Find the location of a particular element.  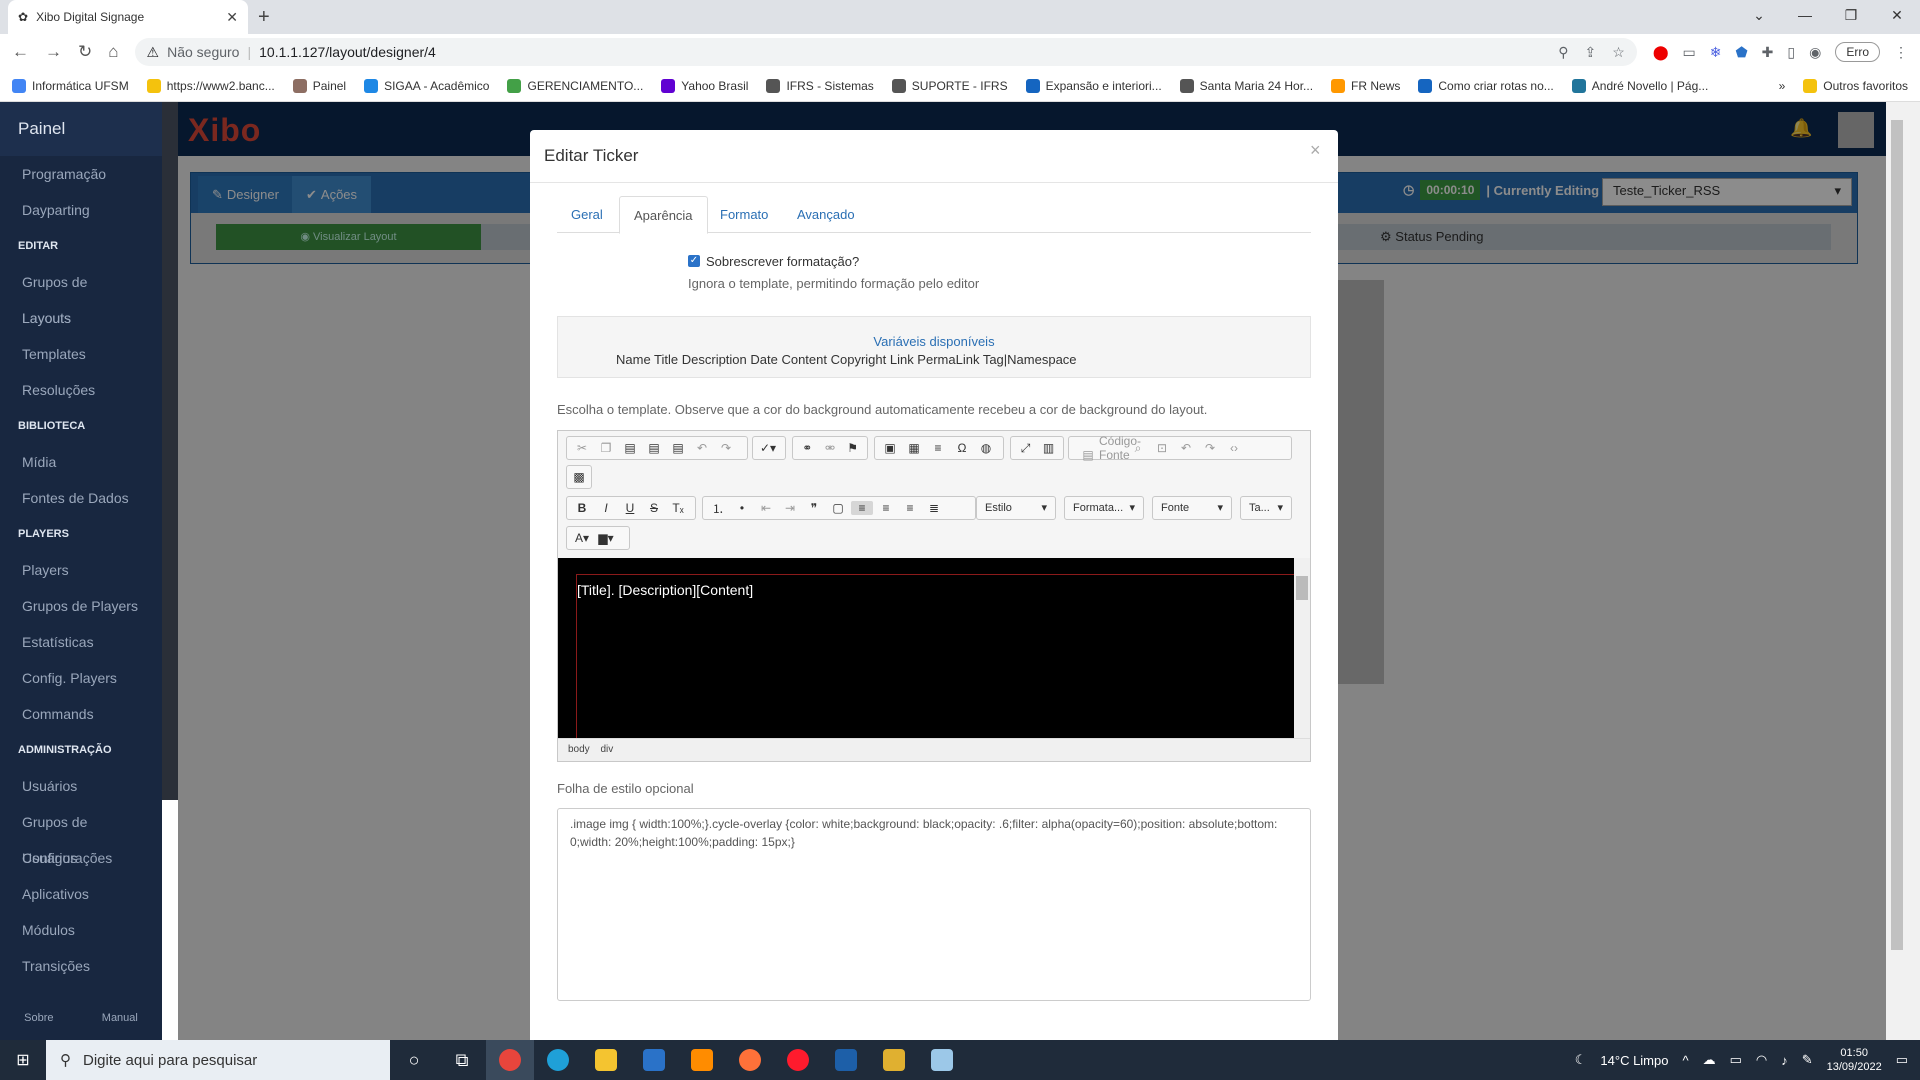

align-left-icon: ≡ is located at coordinates (862, 508).